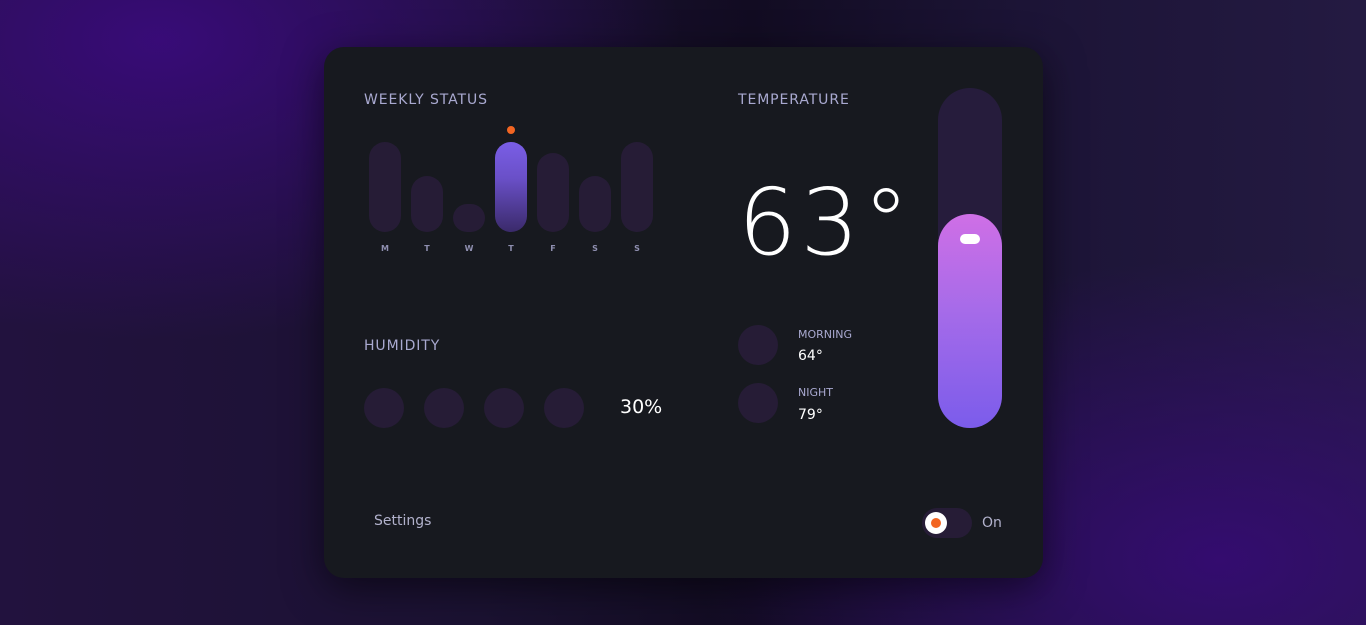  I want to click on weekly-day-label: M, so click(385, 248).